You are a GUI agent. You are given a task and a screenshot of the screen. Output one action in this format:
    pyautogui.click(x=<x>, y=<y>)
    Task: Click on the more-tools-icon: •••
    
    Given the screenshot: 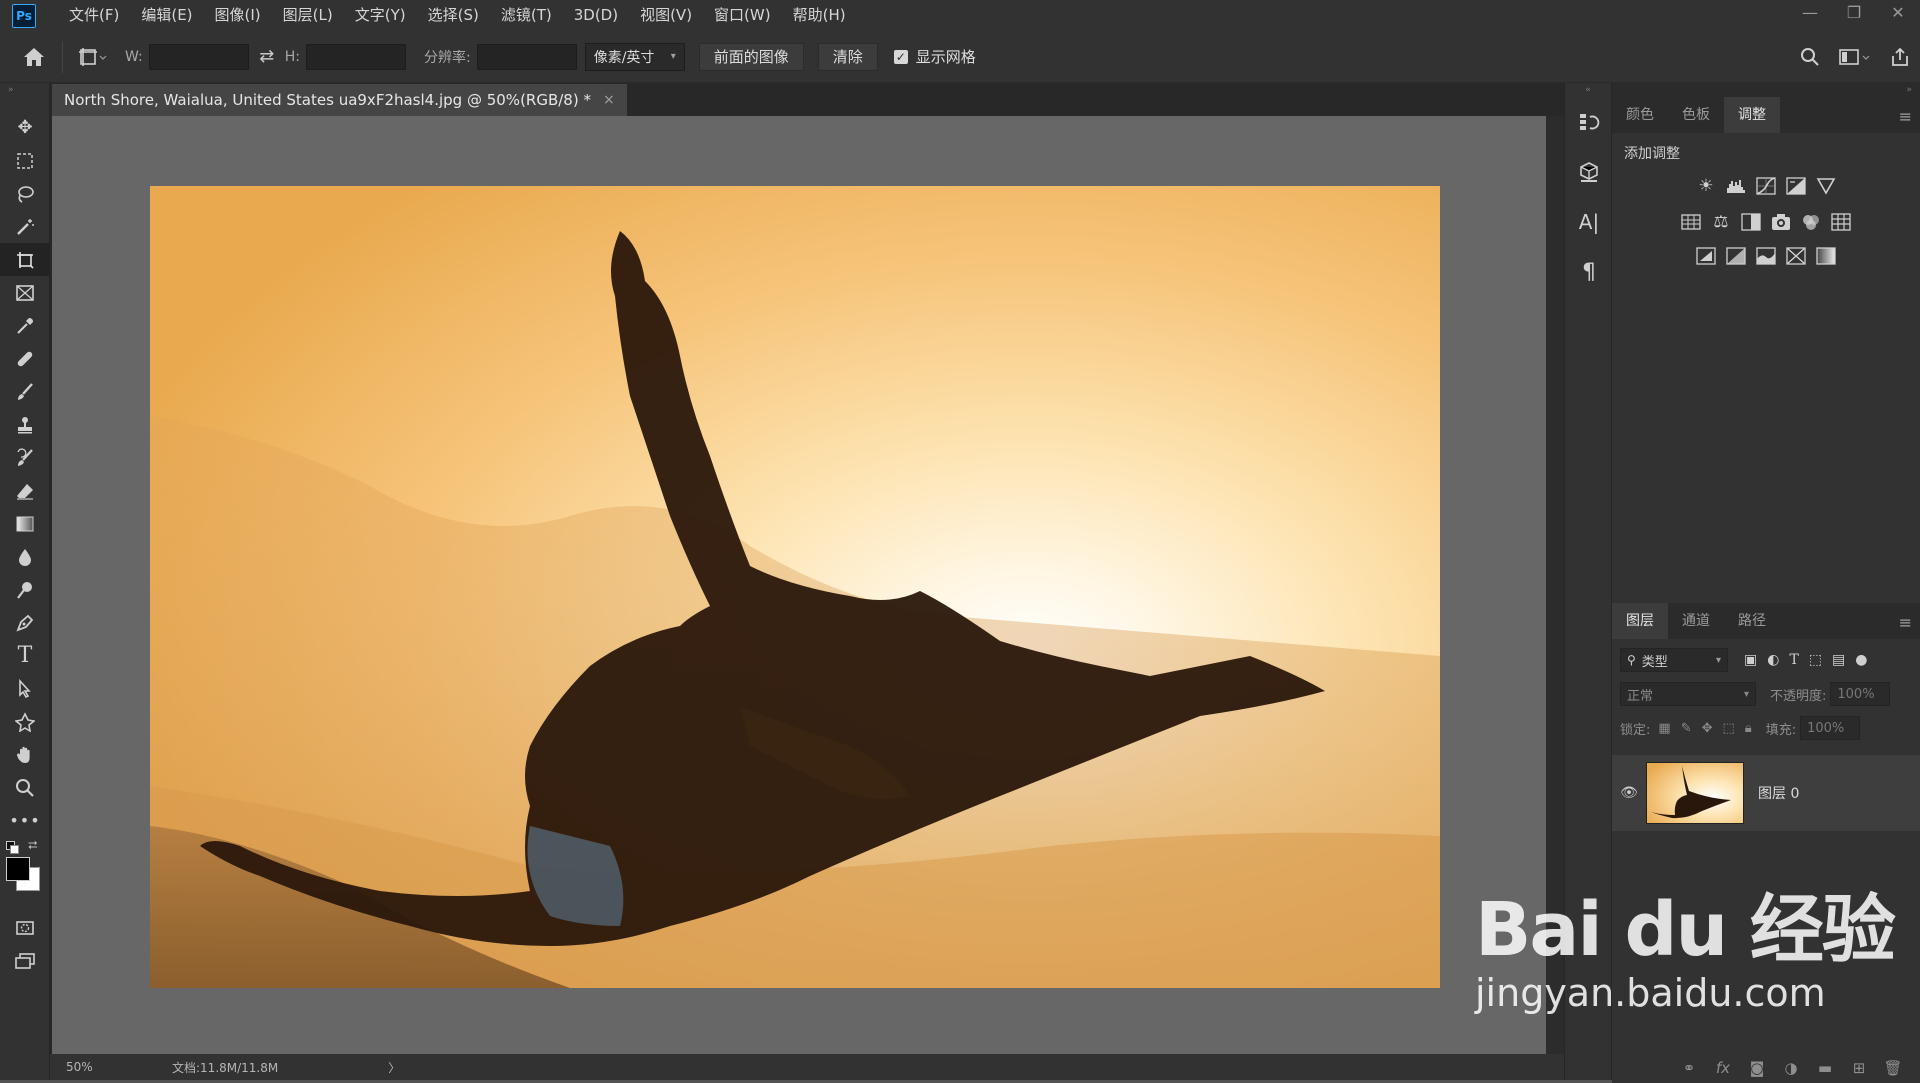 What is the action you would take?
    pyautogui.click(x=25, y=820)
    